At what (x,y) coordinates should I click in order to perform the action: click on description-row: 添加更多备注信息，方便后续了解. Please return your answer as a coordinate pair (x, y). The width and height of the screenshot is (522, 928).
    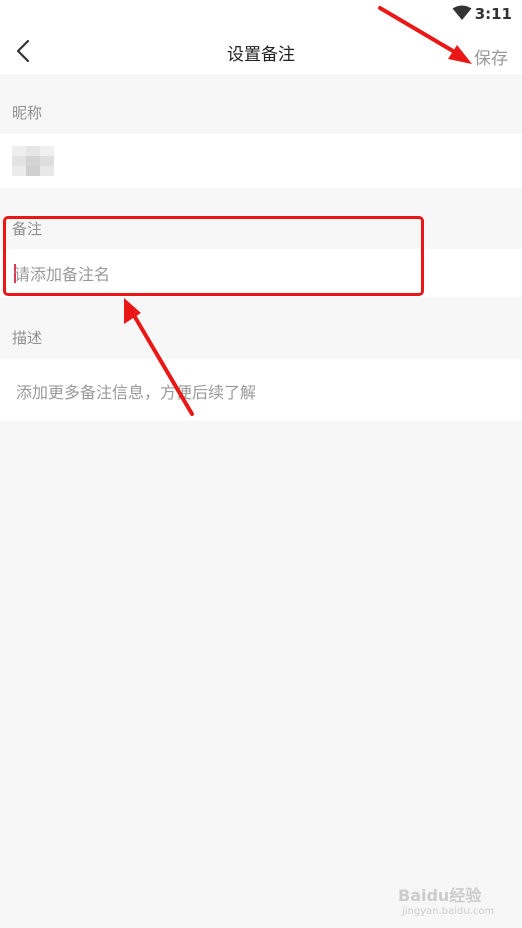
    Looking at the image, I should click on (261, 390).